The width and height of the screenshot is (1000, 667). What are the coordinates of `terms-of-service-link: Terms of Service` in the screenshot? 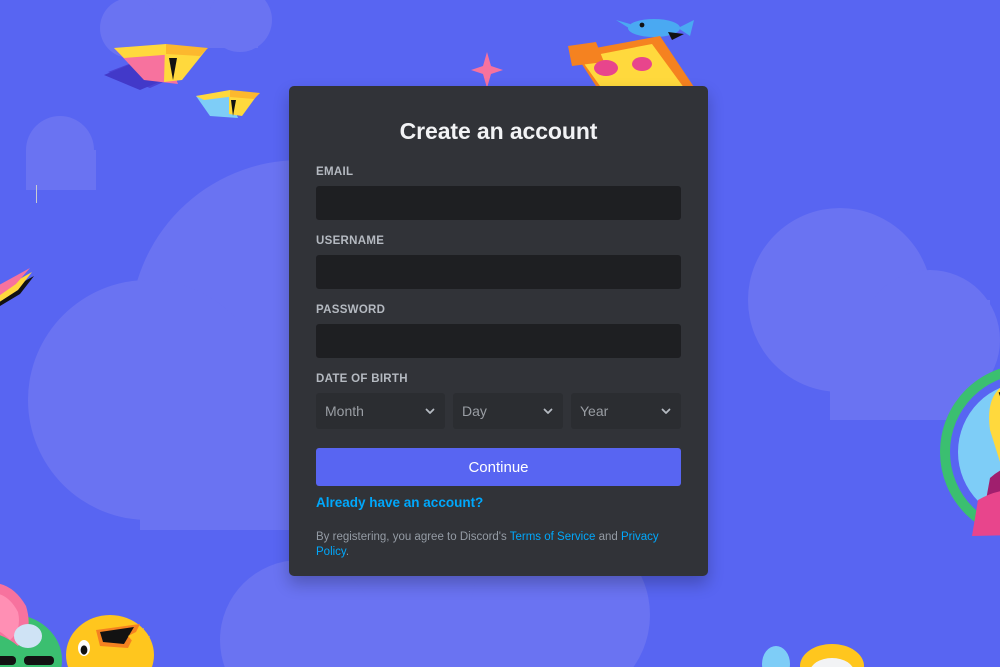 It's located at (553, 537).